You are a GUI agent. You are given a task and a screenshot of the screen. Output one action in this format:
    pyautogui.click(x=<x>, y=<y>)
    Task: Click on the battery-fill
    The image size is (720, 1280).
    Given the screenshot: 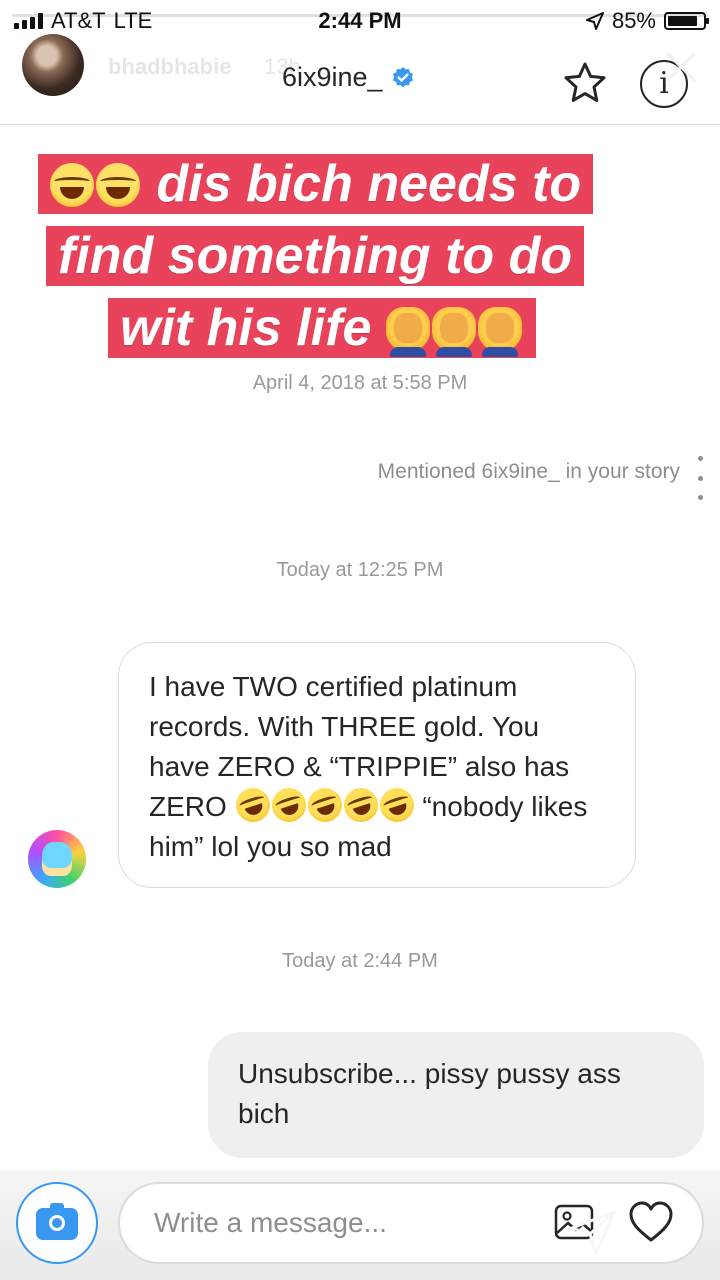 What is the action you would take?
    pyautogui.click(x=682, y=21)
    